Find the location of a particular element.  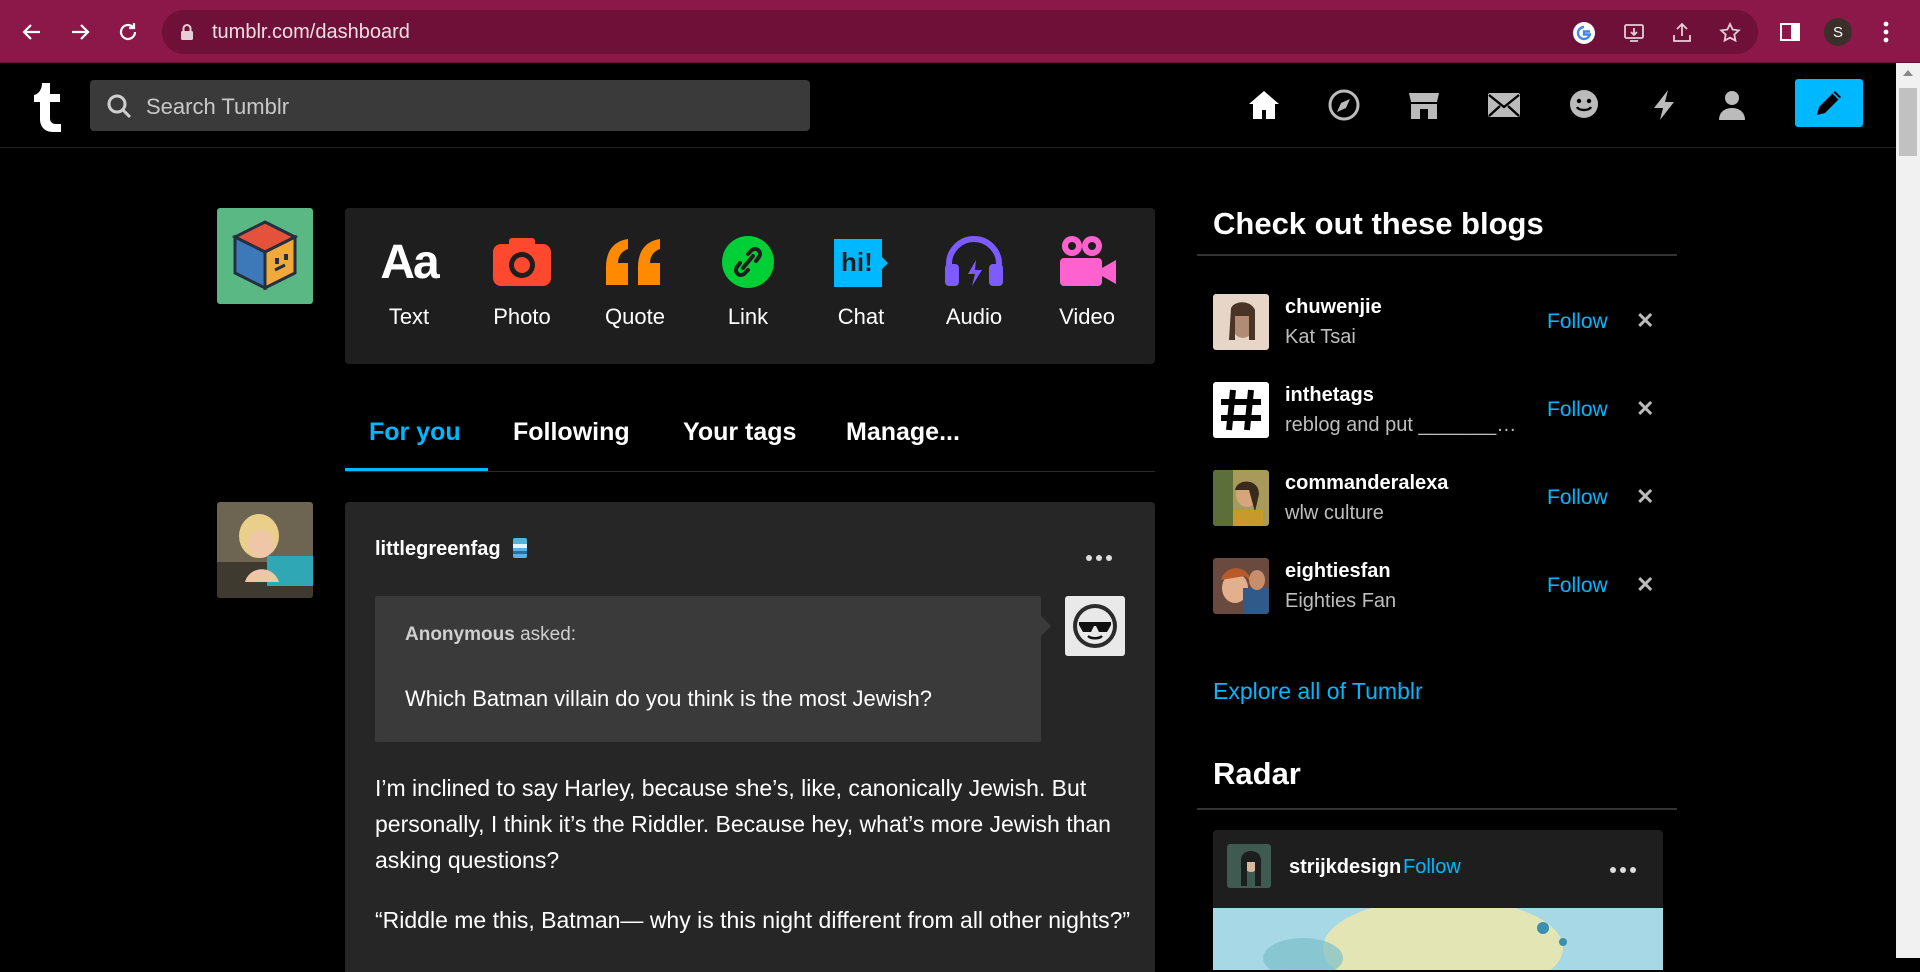

scrollbar-track is located at coordinates (1908, 510).